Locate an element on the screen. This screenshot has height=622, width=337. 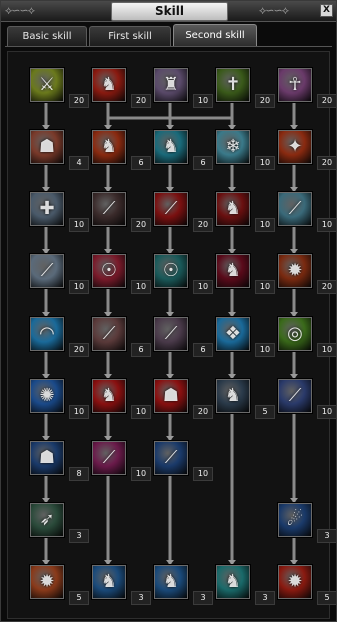
tab-basic-skill: Basic skill is located at coordinates (47, 36).